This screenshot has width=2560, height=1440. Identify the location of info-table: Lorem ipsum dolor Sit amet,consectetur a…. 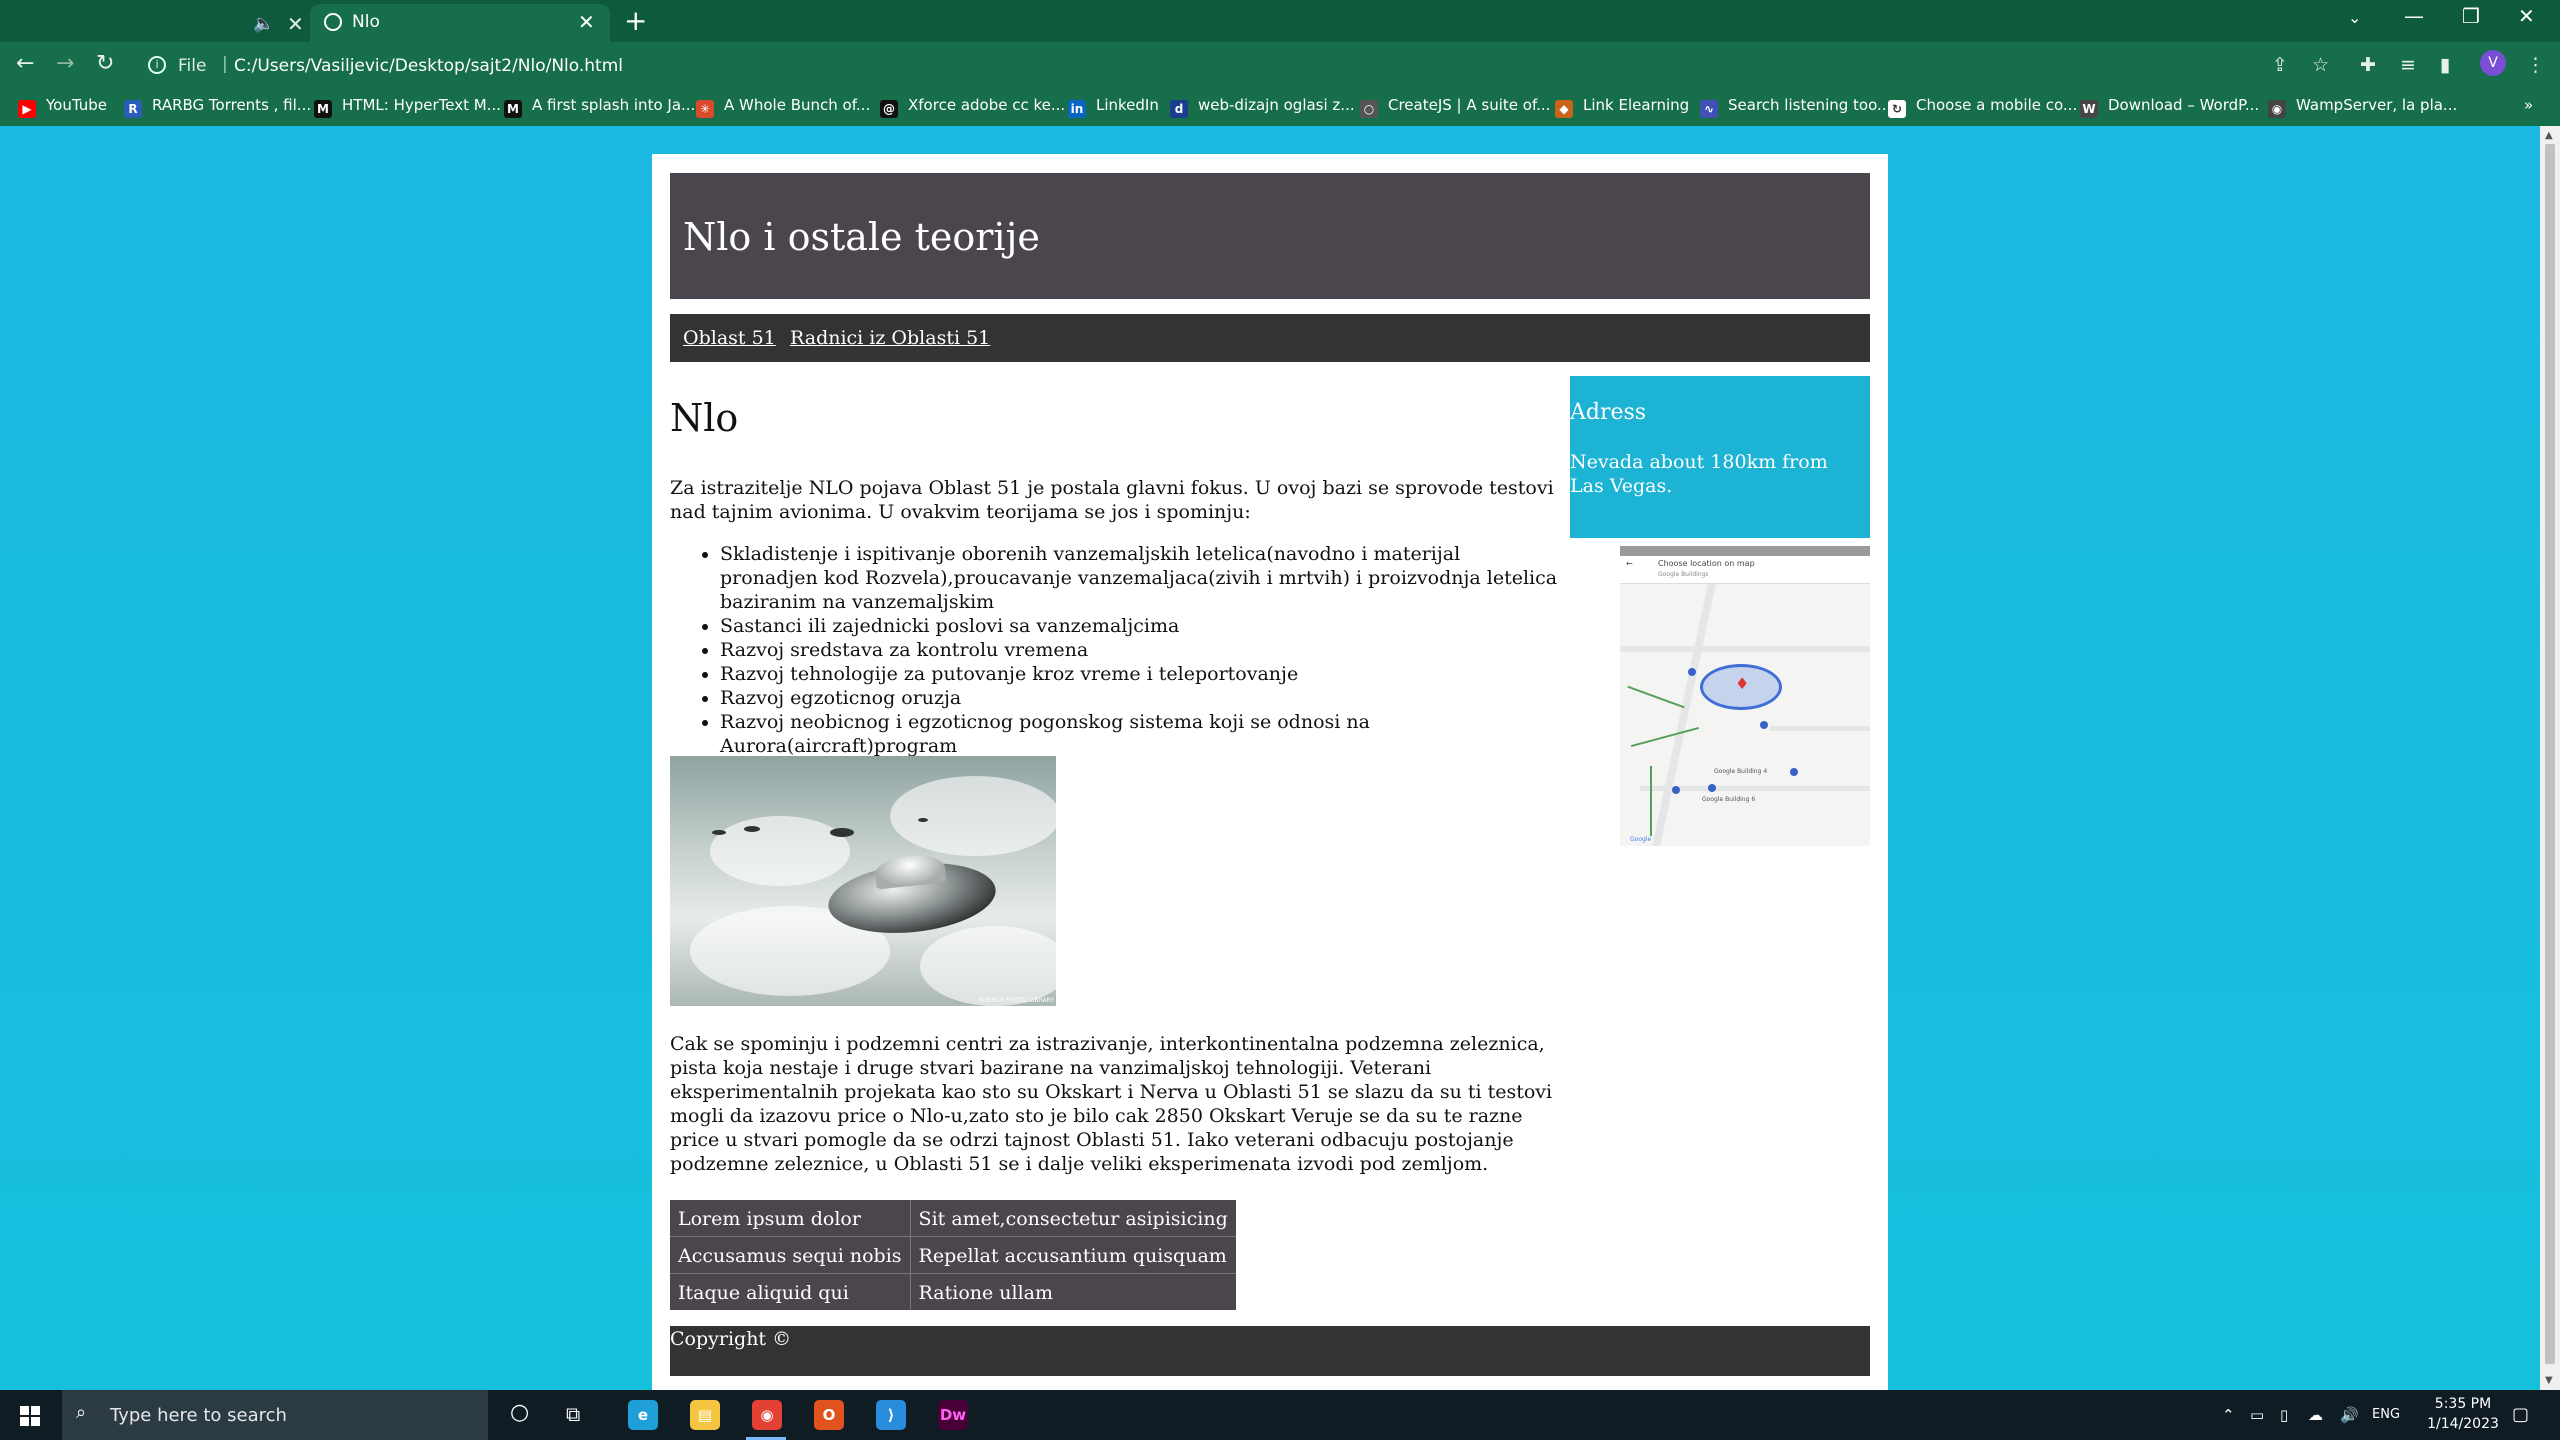
(953, 1255).